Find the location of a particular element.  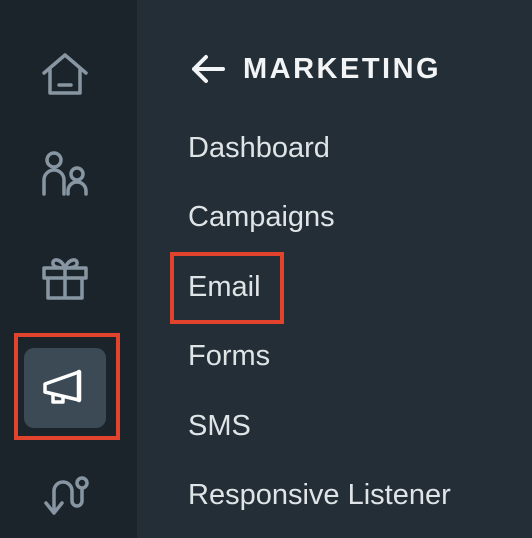

route-icon is located at coordinates (65, 496).